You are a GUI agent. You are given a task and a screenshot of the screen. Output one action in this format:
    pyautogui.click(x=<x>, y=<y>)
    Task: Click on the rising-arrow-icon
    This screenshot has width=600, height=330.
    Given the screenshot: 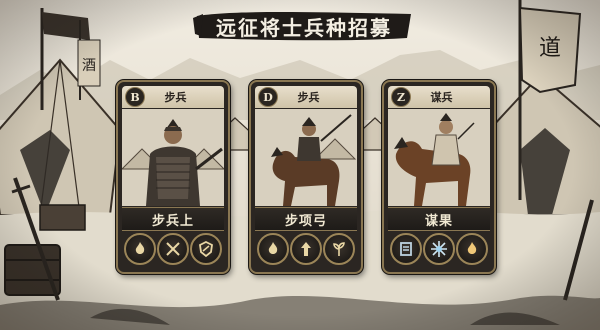 What is the action you would take?
    pyautogui.click(x=306, y=249)
    